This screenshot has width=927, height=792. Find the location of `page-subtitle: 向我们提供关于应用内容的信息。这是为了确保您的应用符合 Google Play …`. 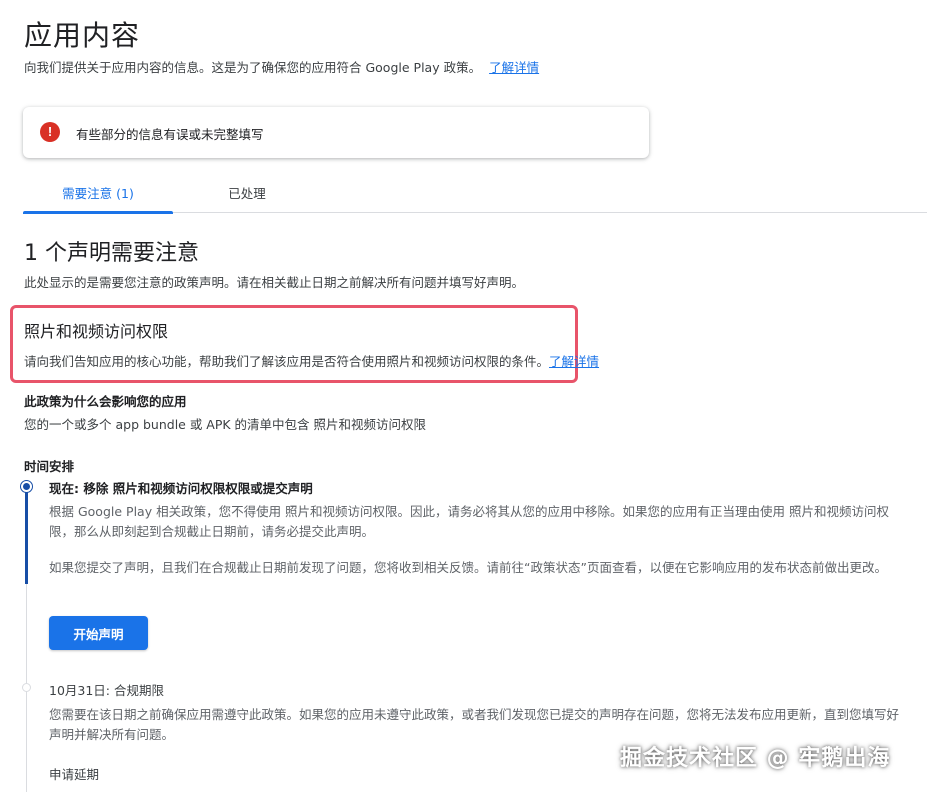

page-subtitle: 向我们提供关于应用内容的信息。这是为了确保您的应用符合 Google Play … is located at coordinates (281, 66).